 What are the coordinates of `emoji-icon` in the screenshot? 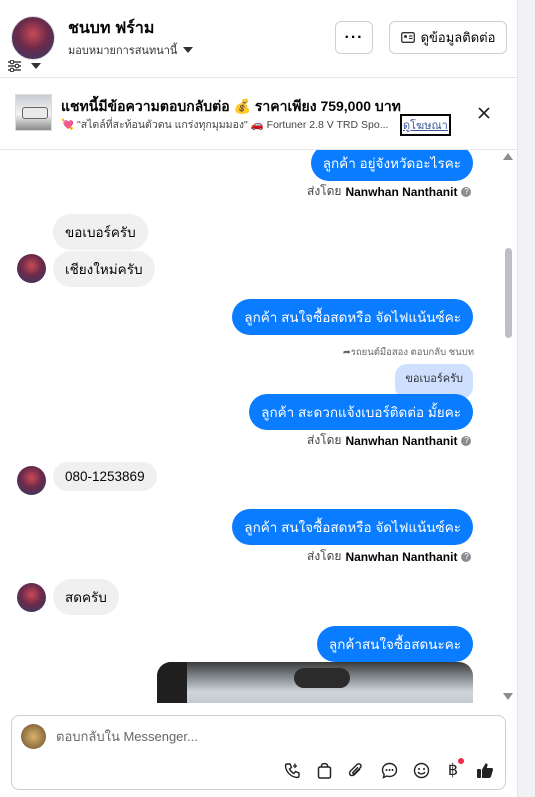 It's located at (421, 770).